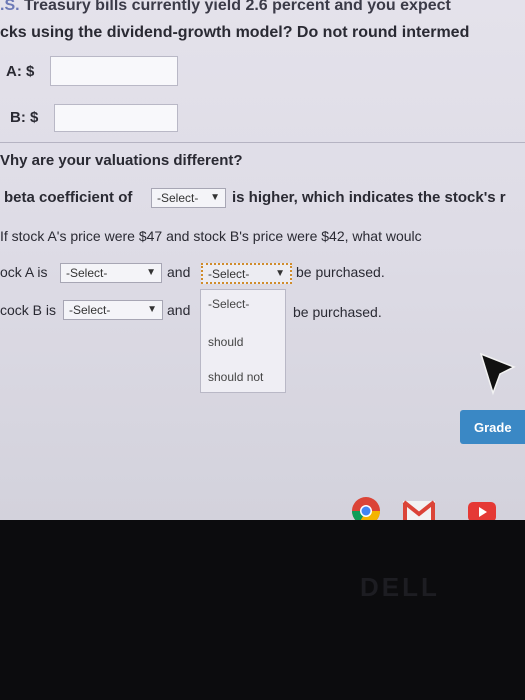  What do you see at coordinates (235, 377) in the screenshot?
I see `dropdown-option-should-not: should not` at bounding box center [235, 377].